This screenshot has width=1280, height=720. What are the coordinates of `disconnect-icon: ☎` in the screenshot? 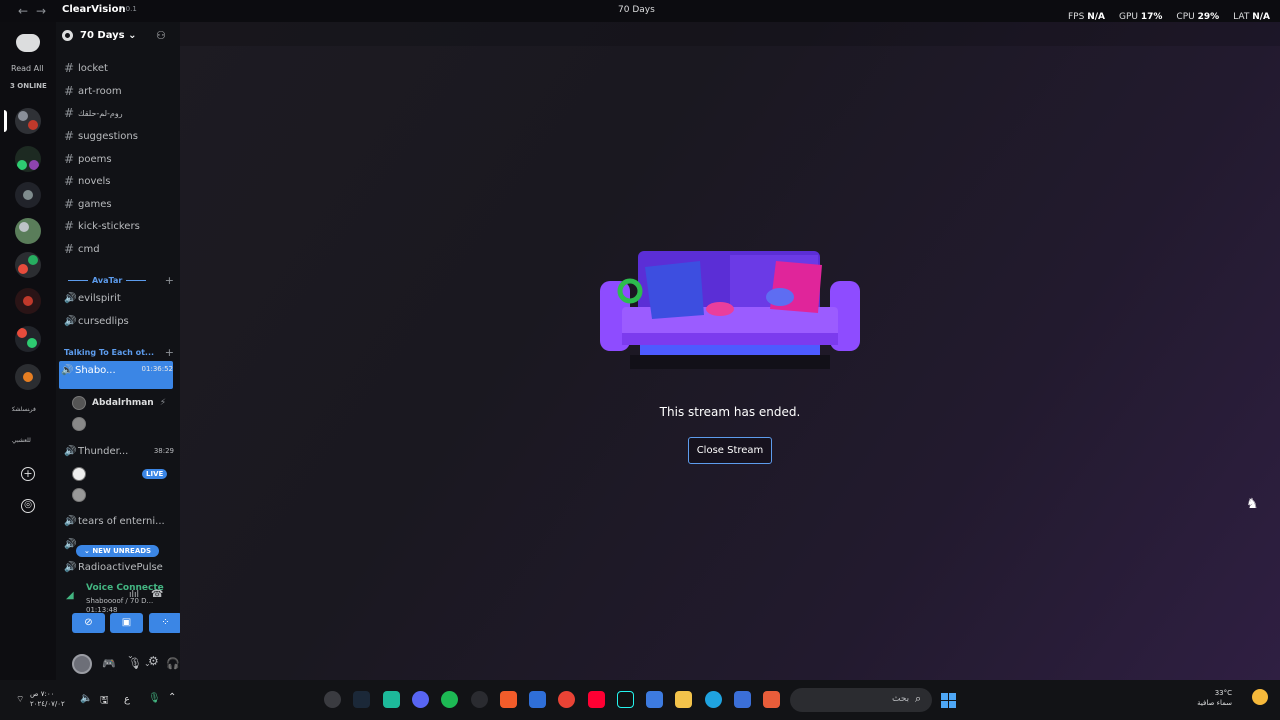 It's located at (157, 594).